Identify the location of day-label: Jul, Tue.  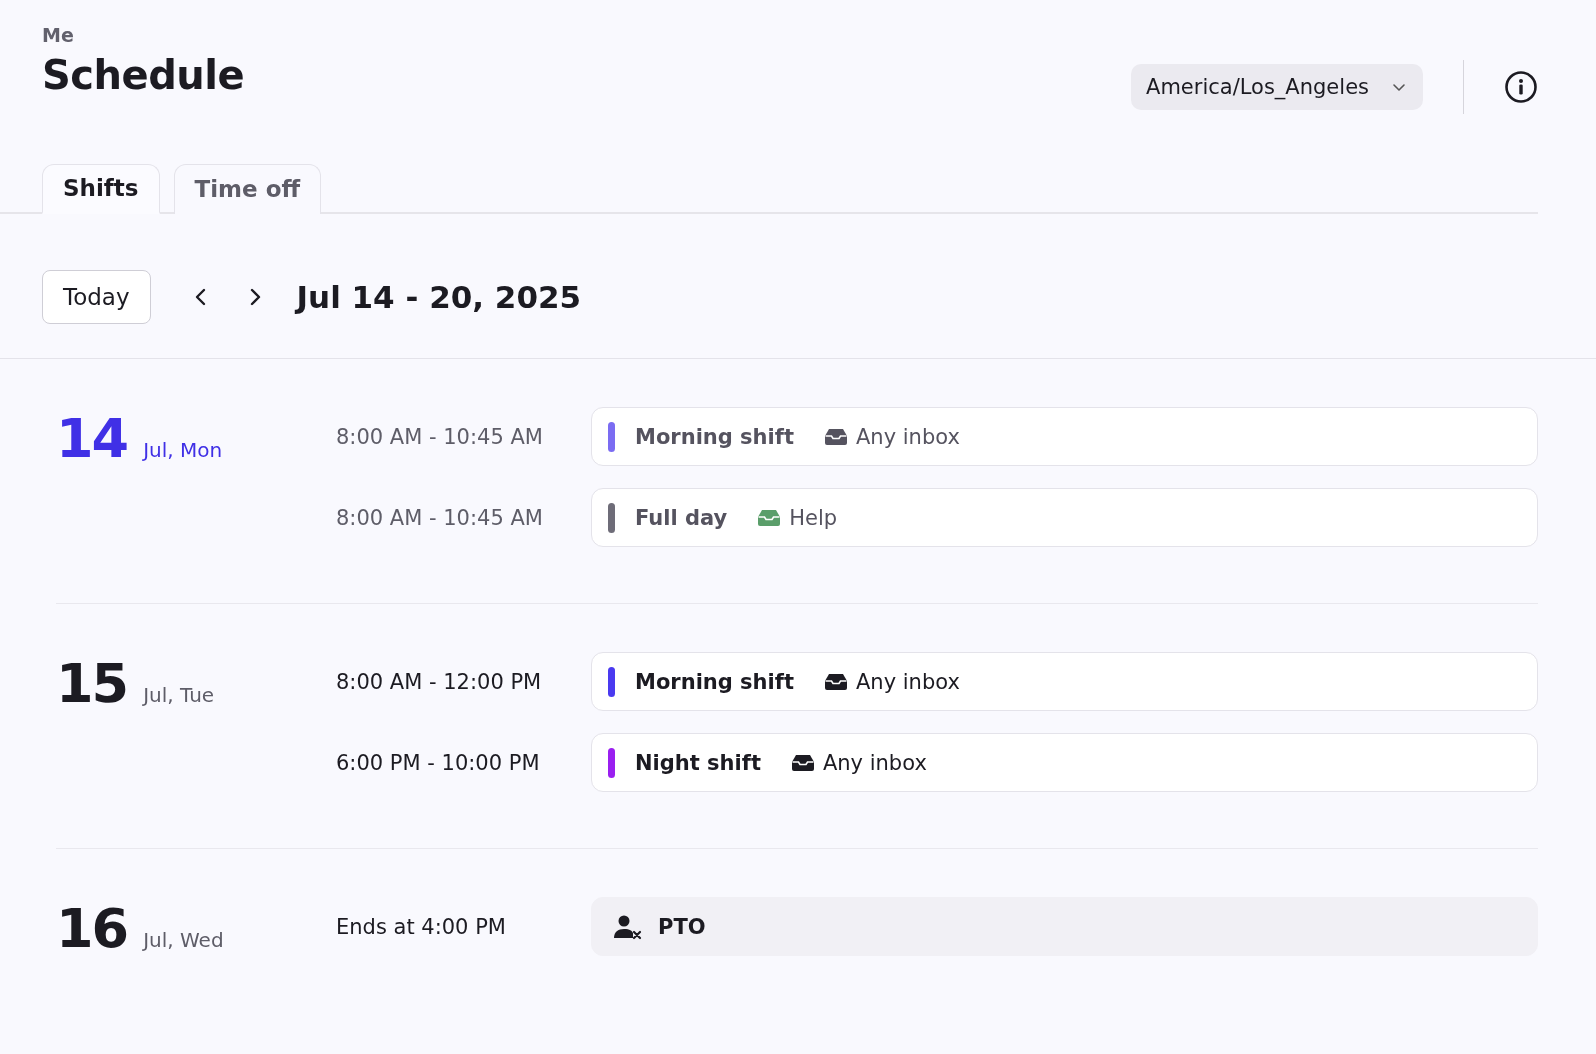
(179, 695).